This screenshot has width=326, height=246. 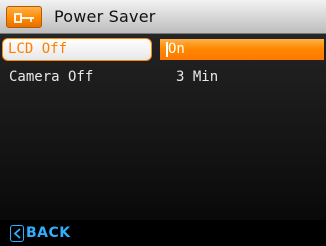 What do you see at coordinates (197, 77) in the screenshot?
I see `menu-item-value: 3 Min` at bounding box center [197, 77].